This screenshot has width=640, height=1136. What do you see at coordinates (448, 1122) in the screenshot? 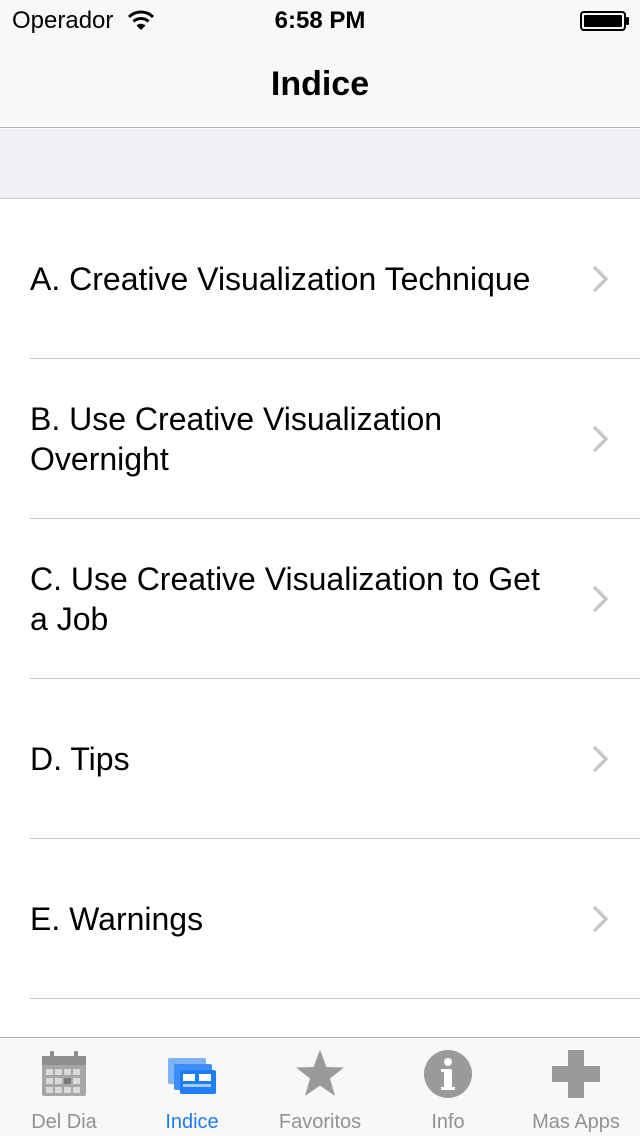
I see `tab-label: Info` at bounding box center [448, 1122].